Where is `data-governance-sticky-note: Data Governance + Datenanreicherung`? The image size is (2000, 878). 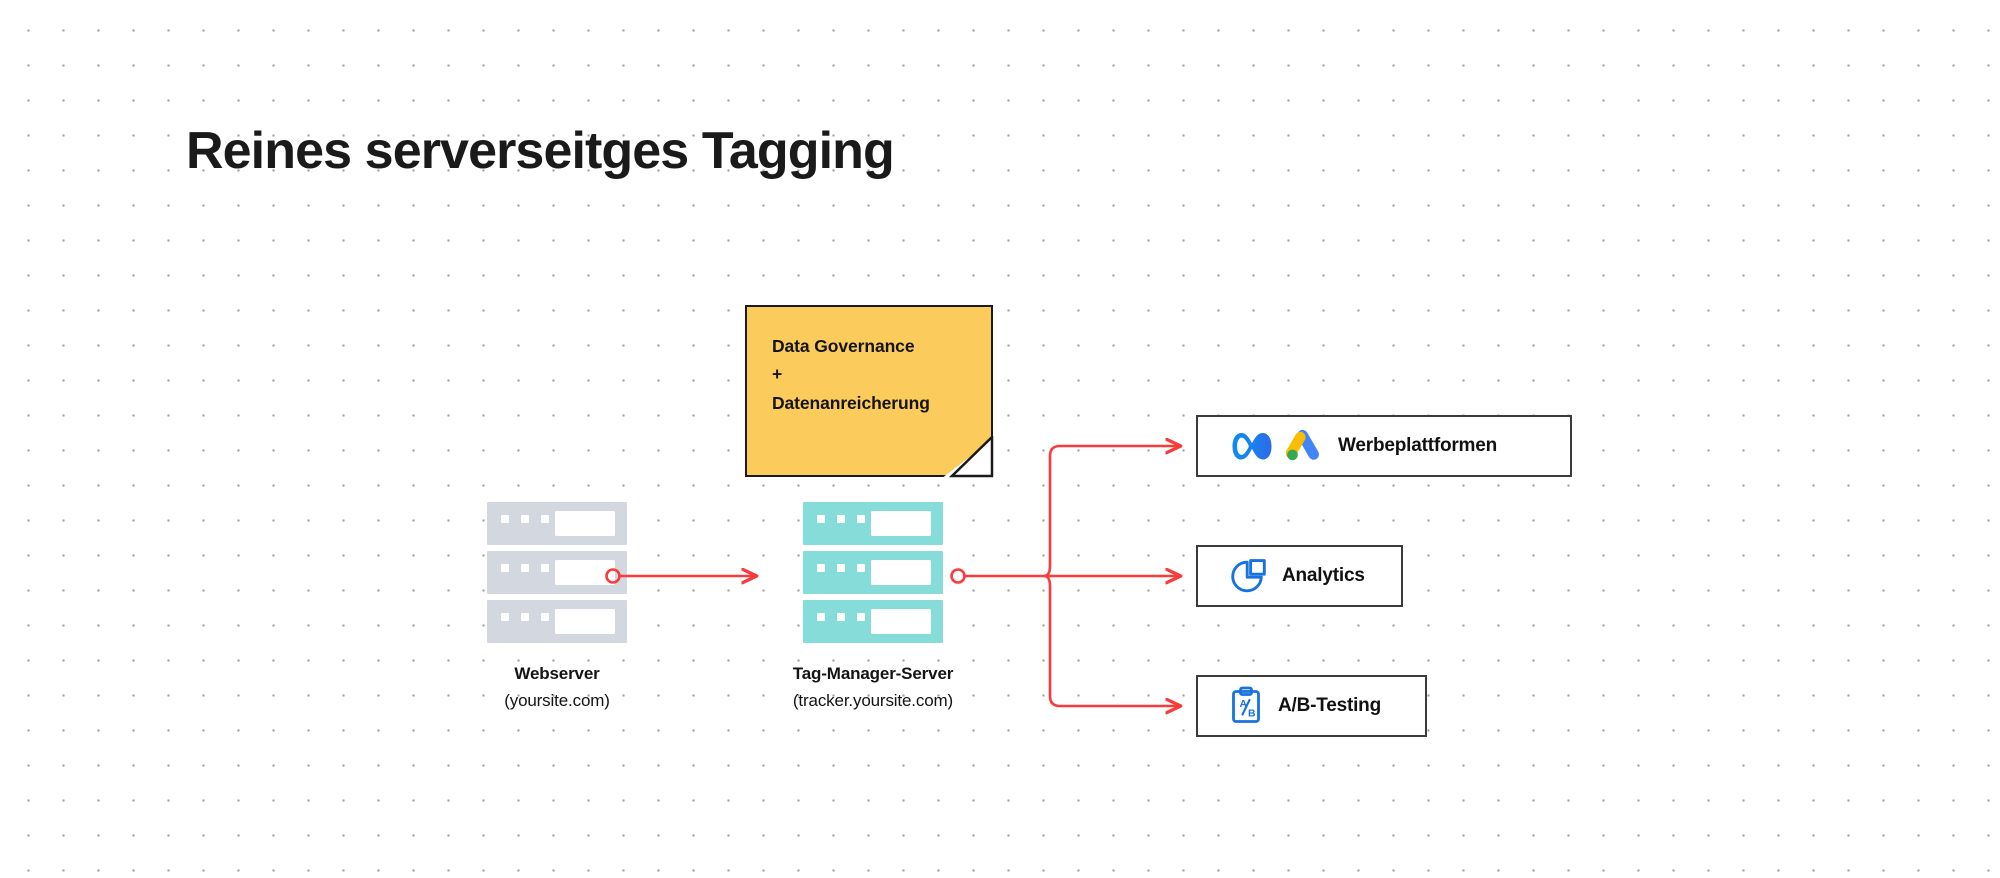 data-governance-sticky-note: Data Governance + Datenanreicherung is located at coordinates (869, 391).